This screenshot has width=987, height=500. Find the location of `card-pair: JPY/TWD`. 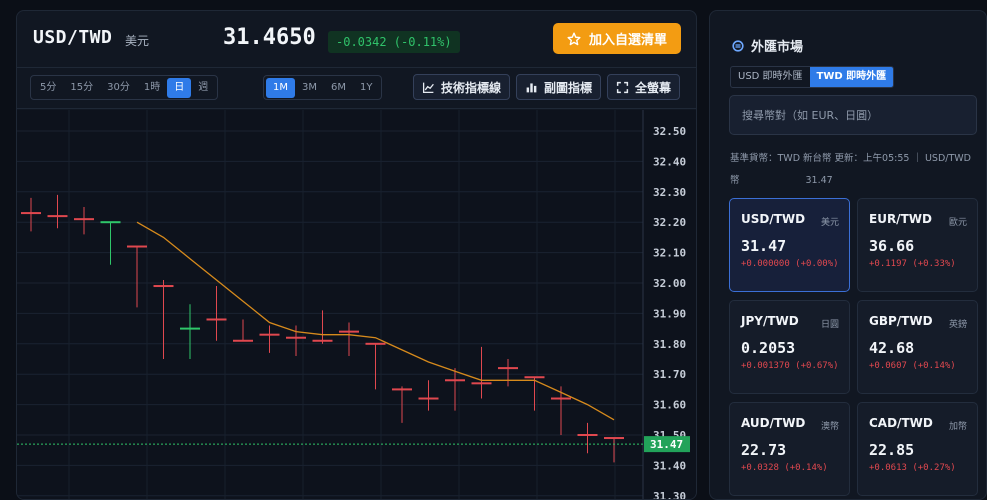

card-pair: JPY/TWD is located at coordinates (770, 321).